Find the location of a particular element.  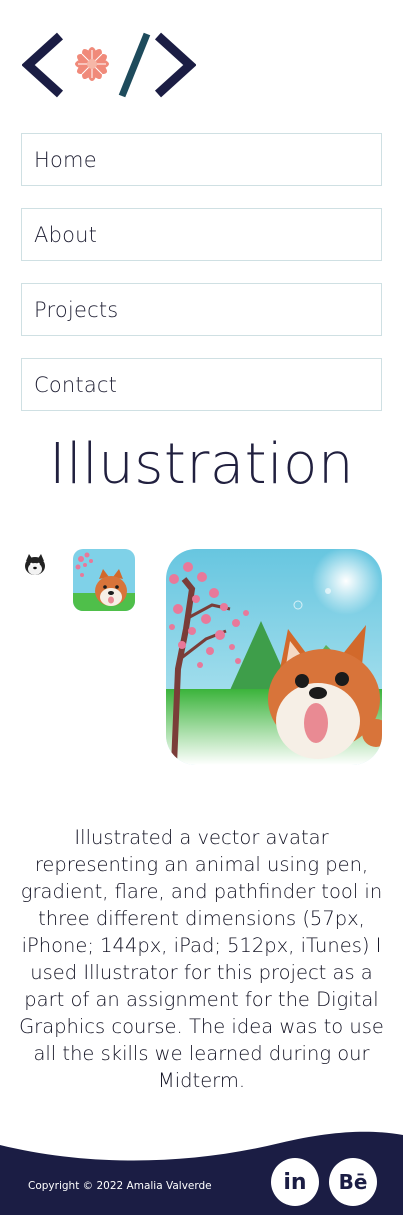

behance-icon: Bē is located at coordinates (353, 1182).